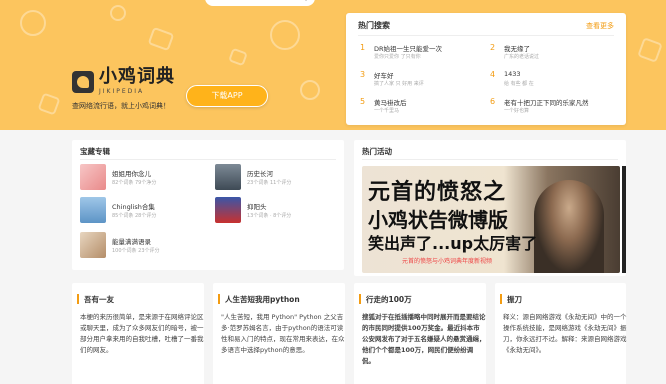  I want to click on hot-search-item: 2 我无缘了 广东的老话说过, so click(550, 53).